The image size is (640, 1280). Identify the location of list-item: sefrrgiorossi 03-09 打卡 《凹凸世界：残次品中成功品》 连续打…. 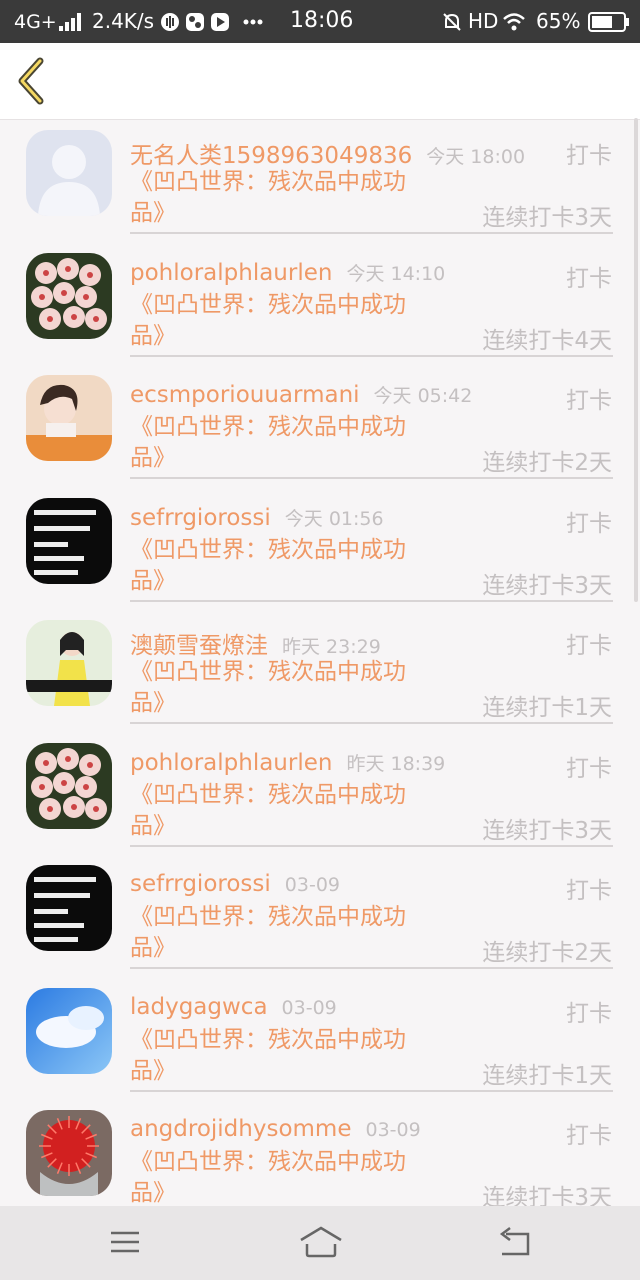
(320, 916).